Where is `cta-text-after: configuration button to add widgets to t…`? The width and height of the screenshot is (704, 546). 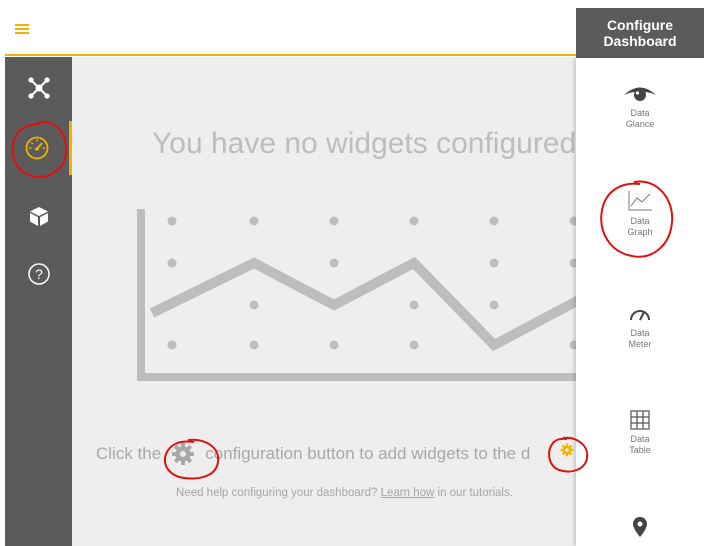
cta-text-after: configuration button to add widgets to t… is located at coordinates (368, 453).